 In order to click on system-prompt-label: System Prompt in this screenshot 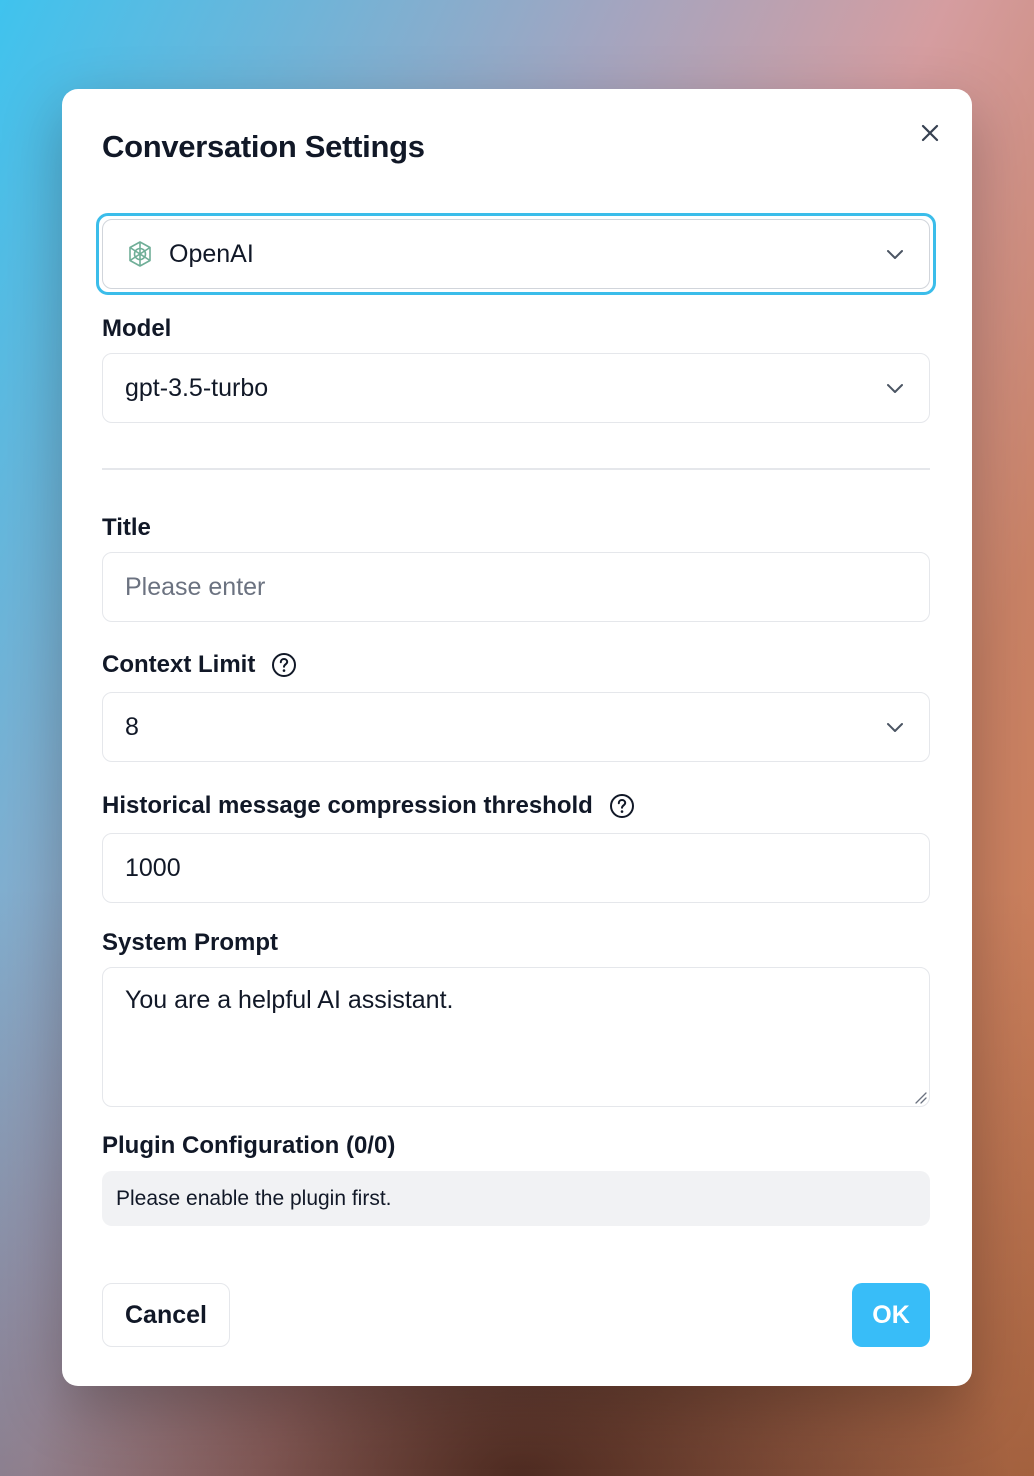, I will do `click(190, 942)`.